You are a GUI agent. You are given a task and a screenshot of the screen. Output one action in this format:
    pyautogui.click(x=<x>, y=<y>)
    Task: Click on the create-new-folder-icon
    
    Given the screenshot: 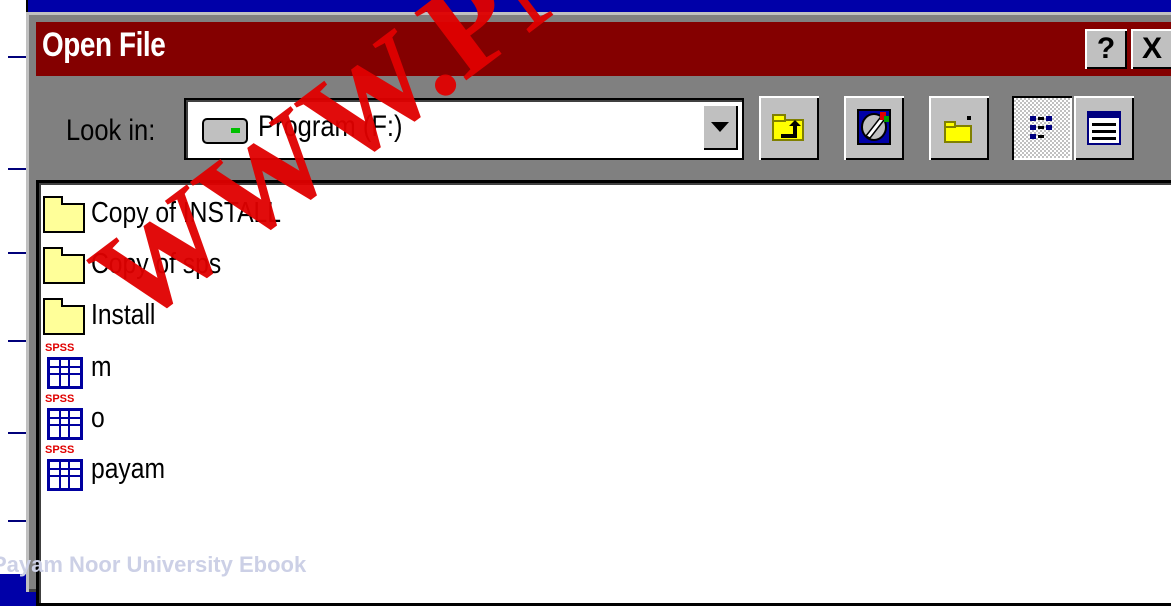 What is the action you would take?
    pyautogui.click(x=959, y=140)
    